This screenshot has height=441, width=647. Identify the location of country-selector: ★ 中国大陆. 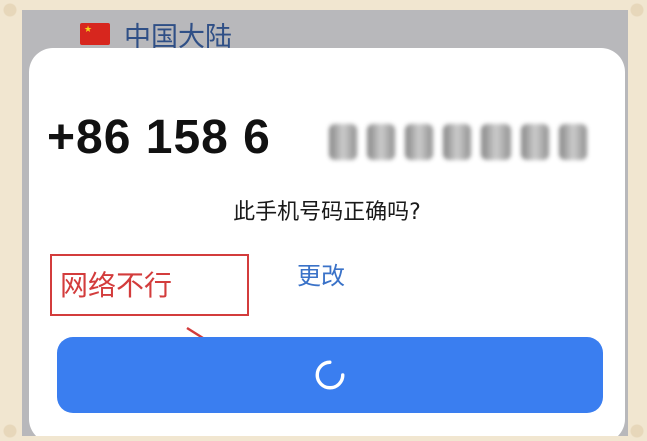
(156, 34).